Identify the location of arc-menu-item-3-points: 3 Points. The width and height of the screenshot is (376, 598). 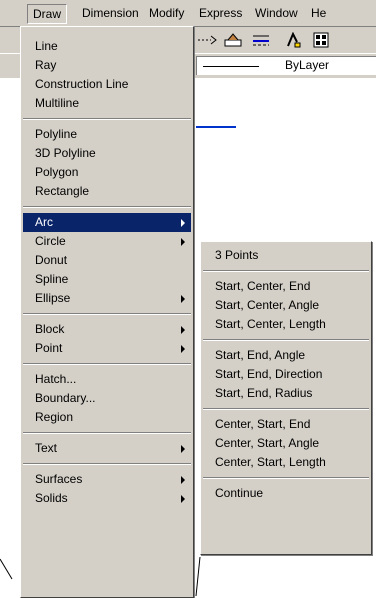
(286, 255).